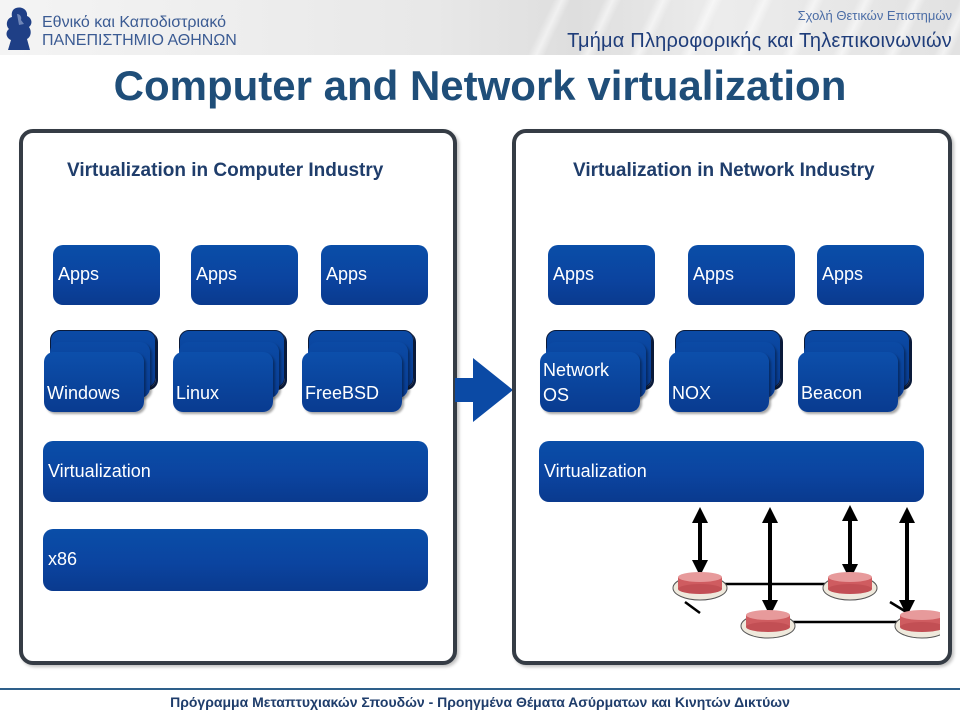  I want to click on os-box: NOX, so click(719, 382).